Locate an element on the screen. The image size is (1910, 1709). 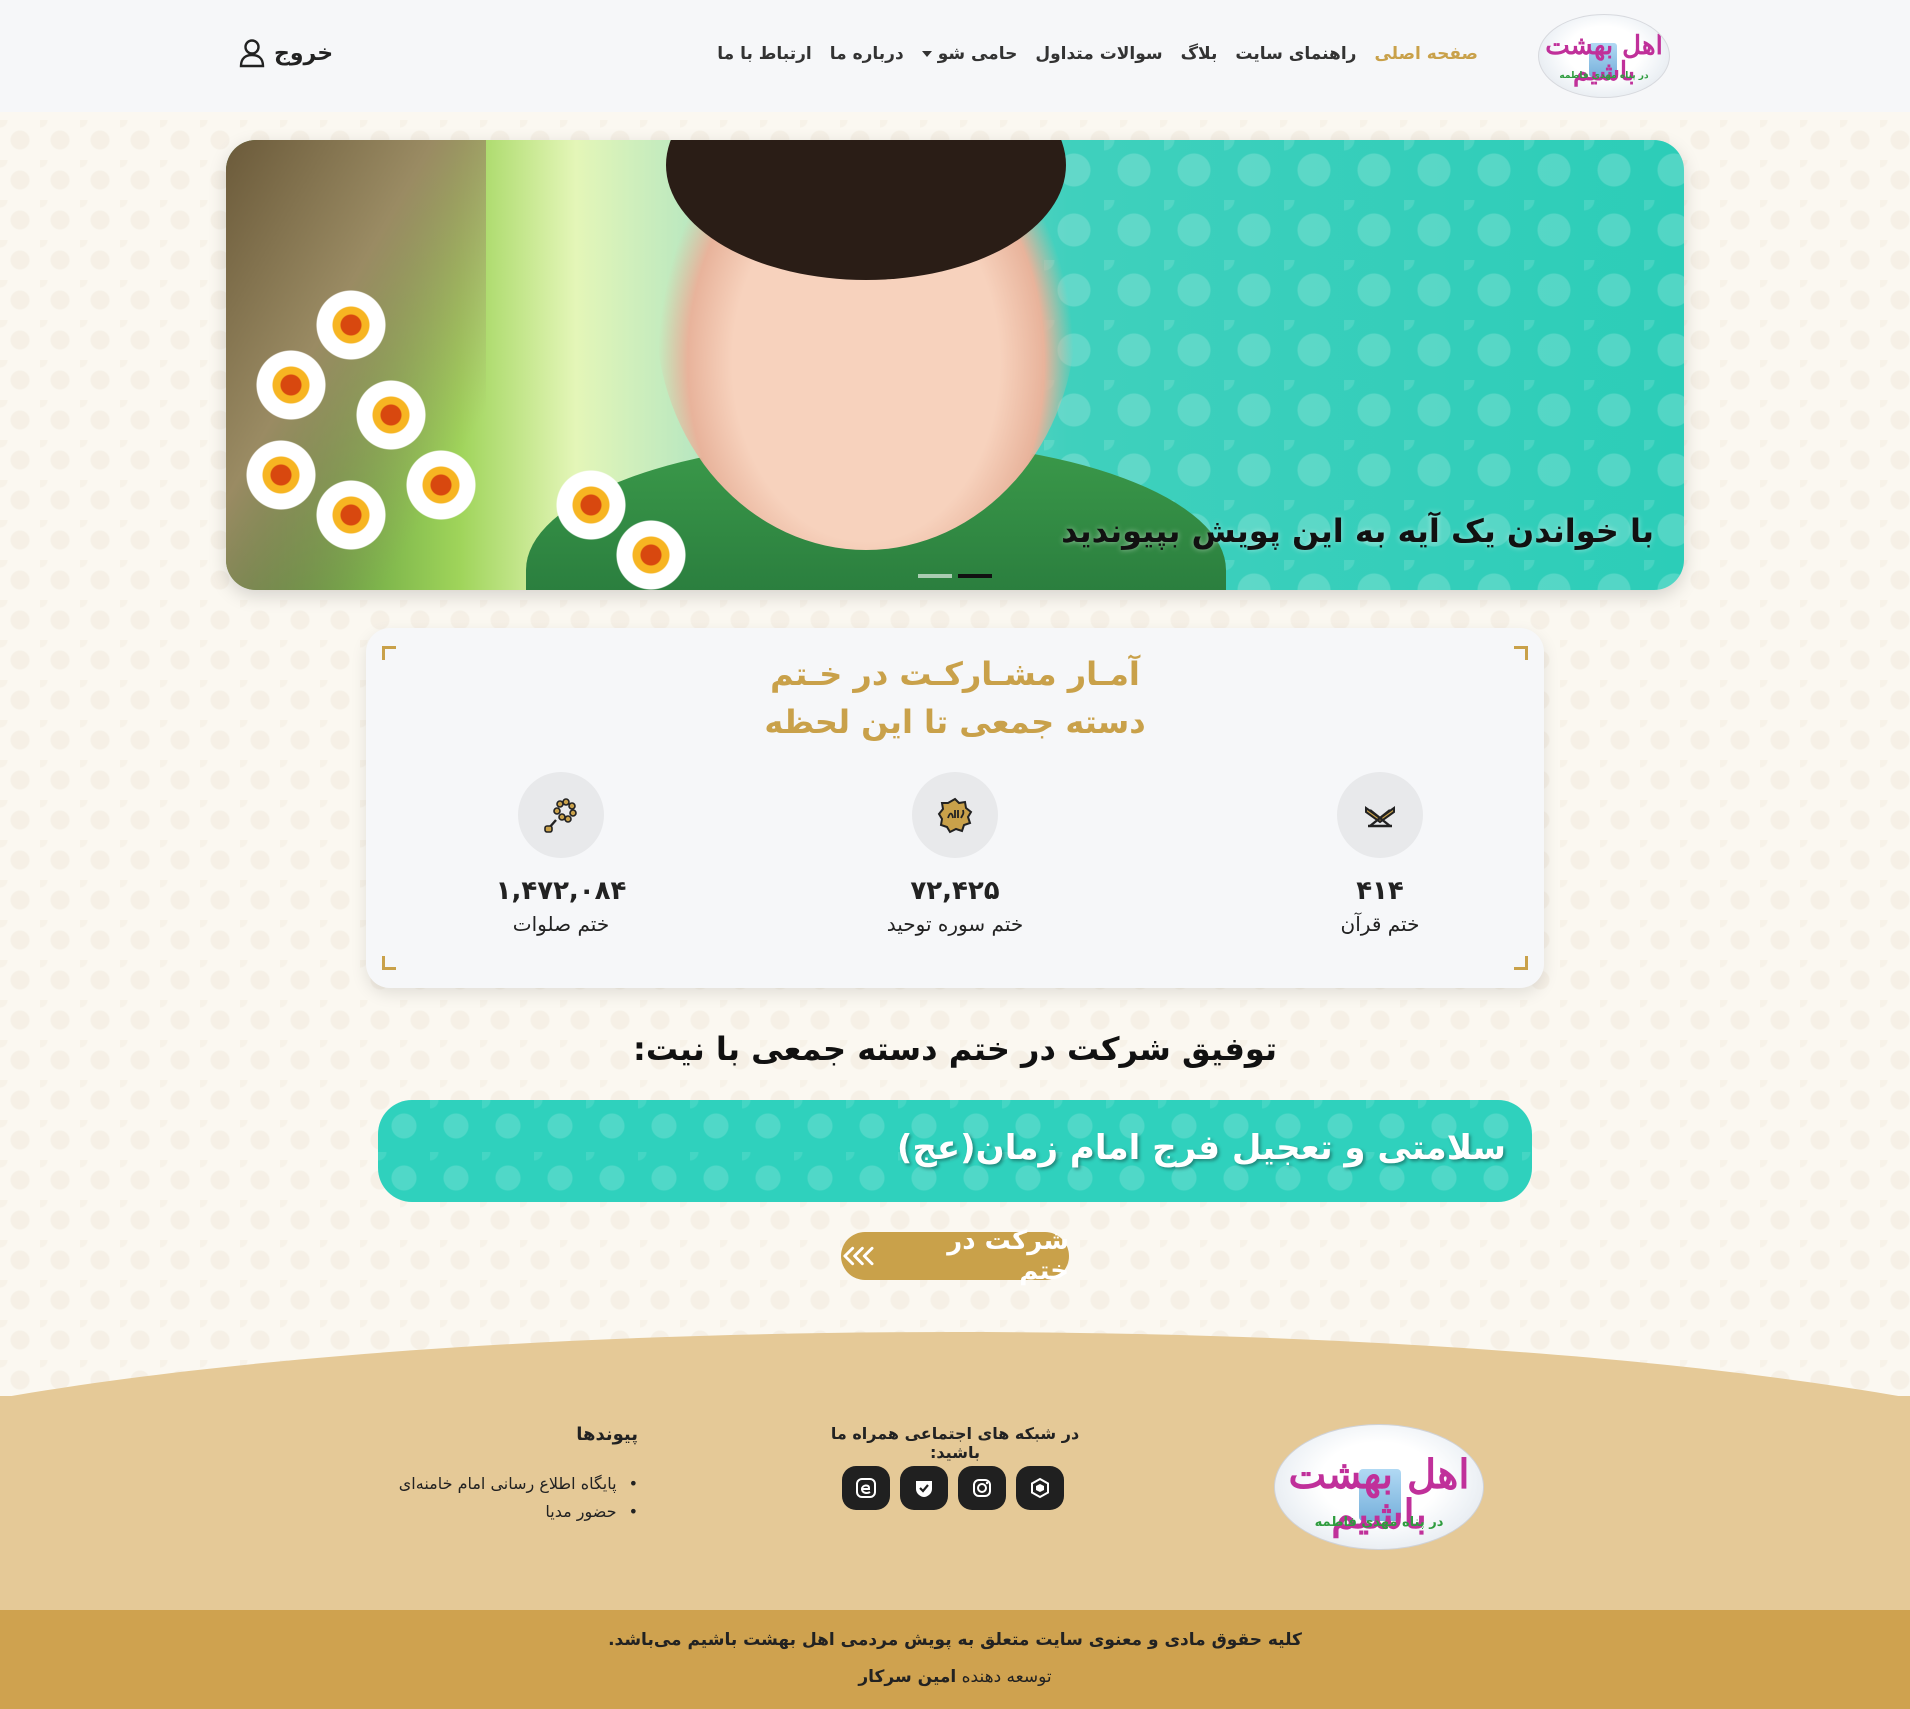
prayer-beads-icon is located at coordinates (560, 815).